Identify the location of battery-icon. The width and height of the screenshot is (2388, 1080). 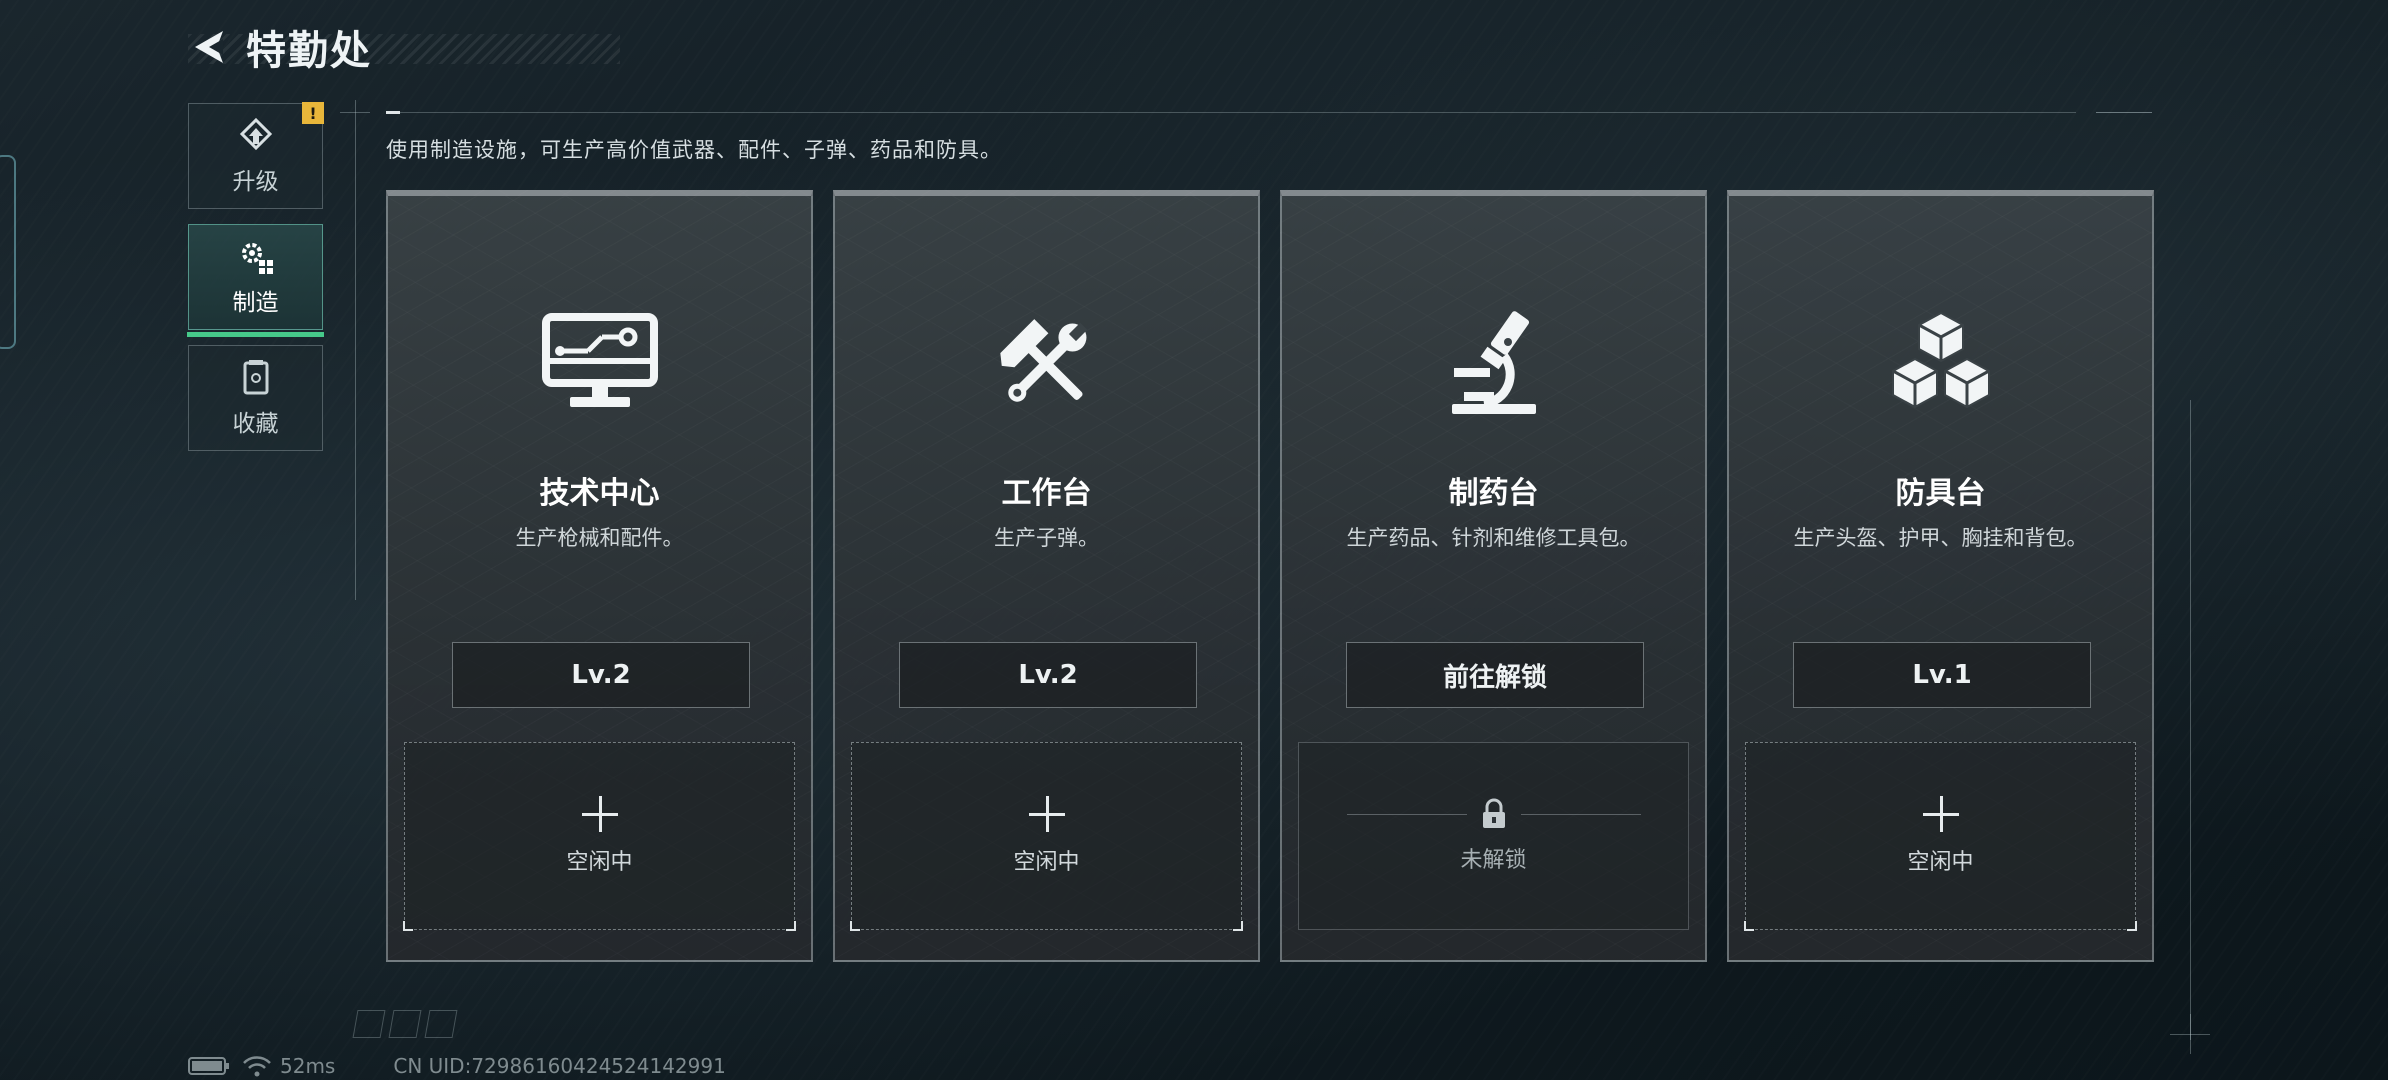
(208, 1066).